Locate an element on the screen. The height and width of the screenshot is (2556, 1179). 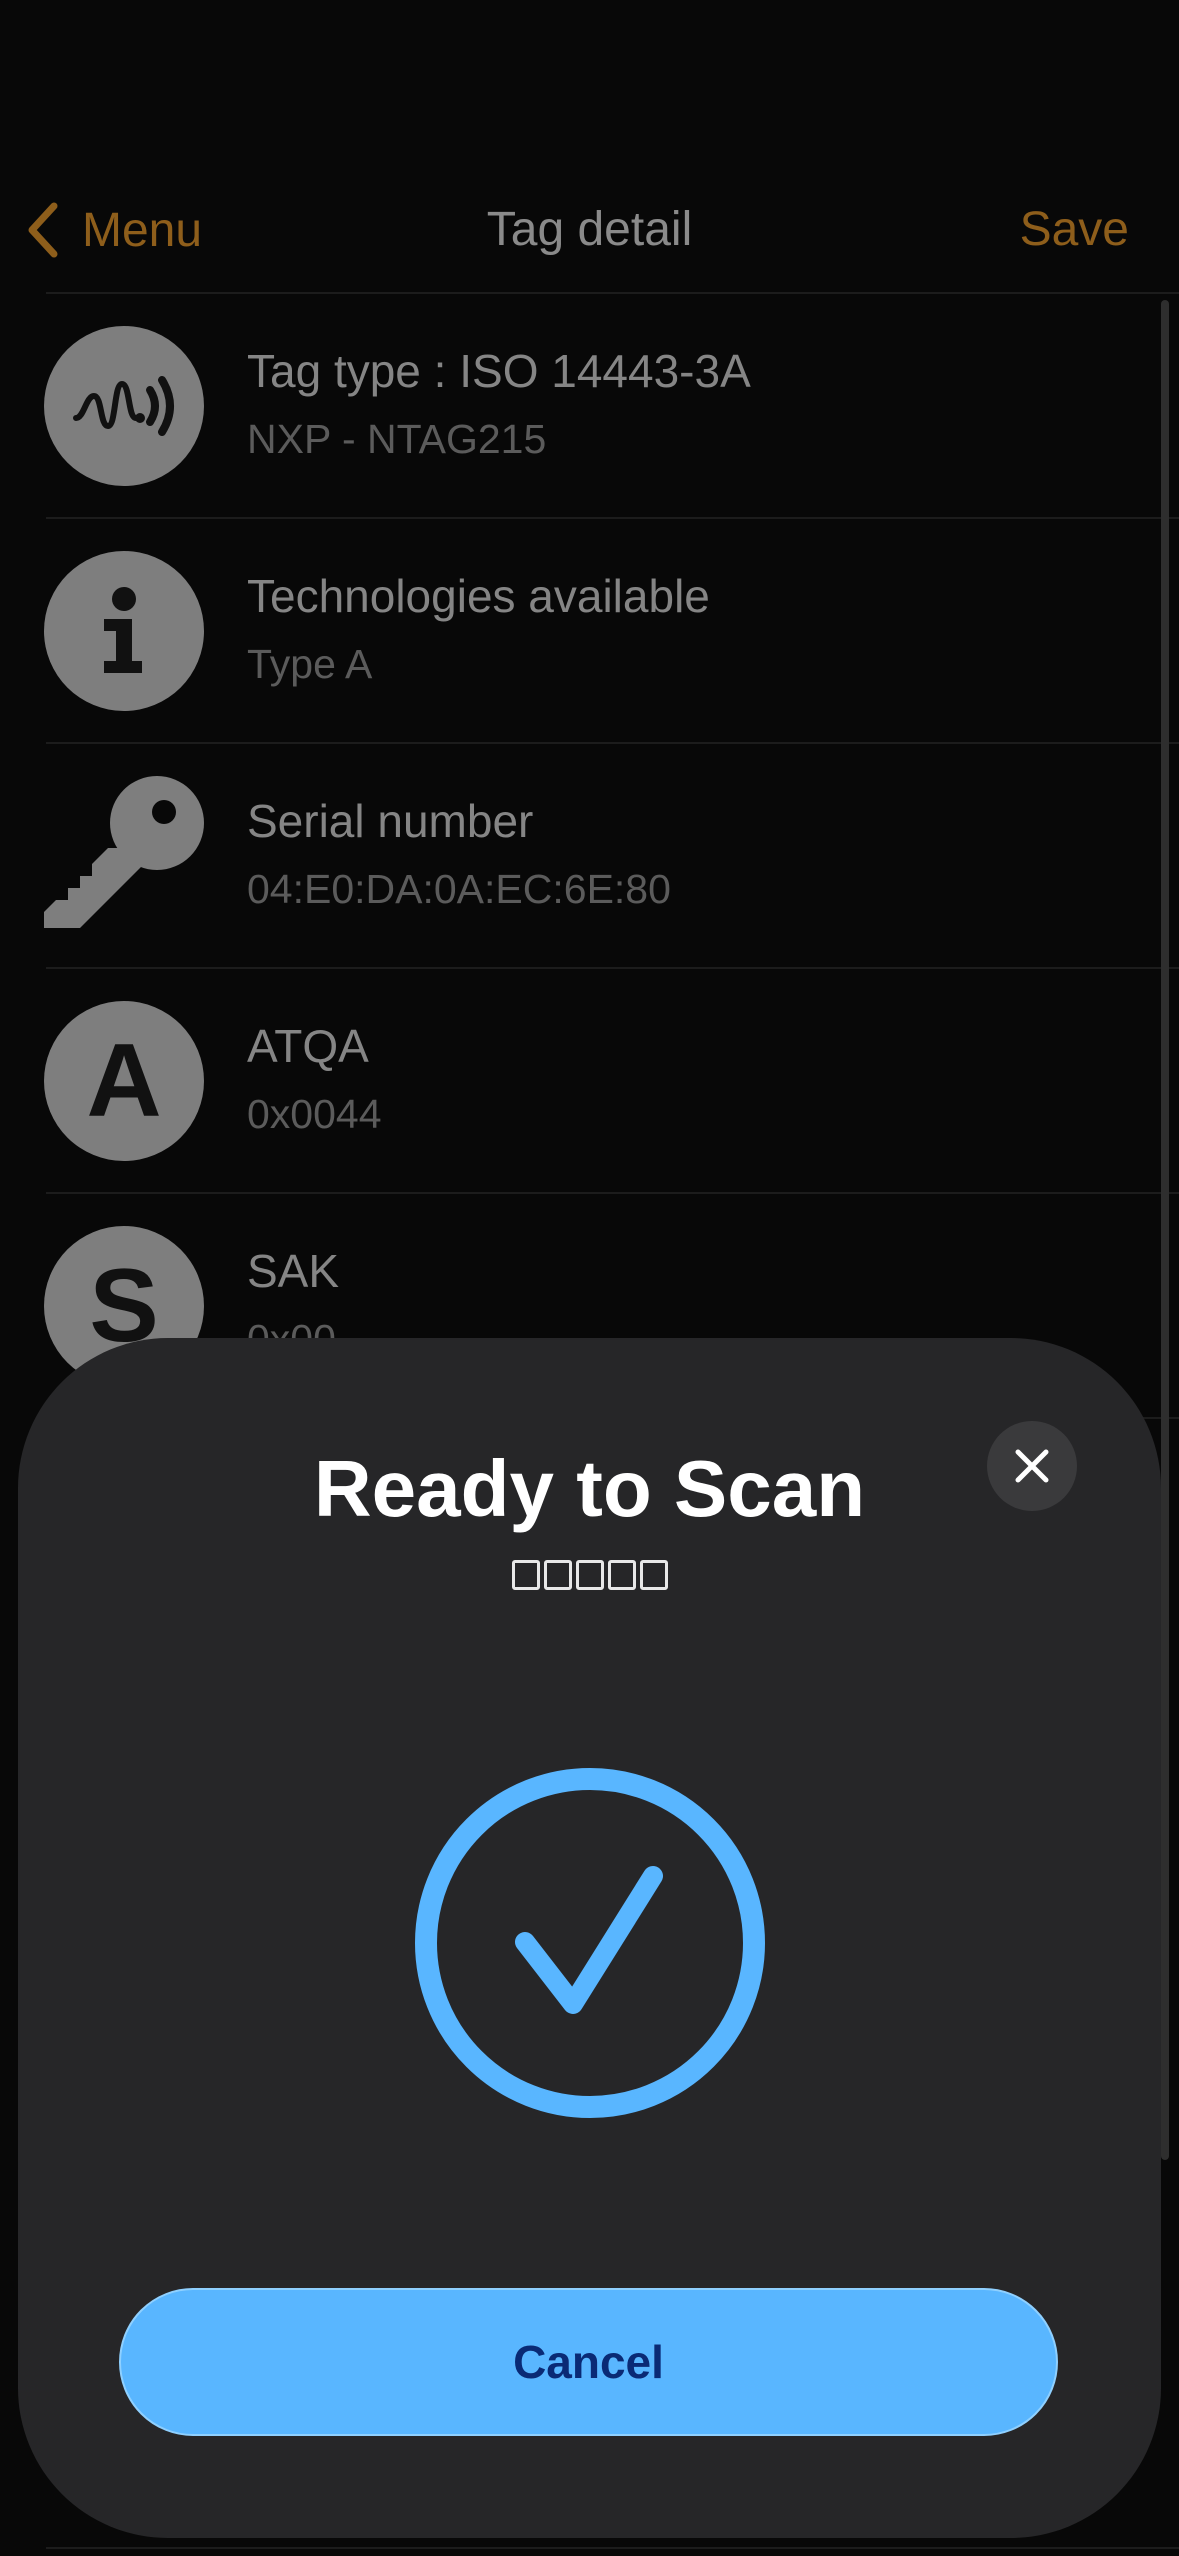
close-icon is located at coordinates (1032, 1466).